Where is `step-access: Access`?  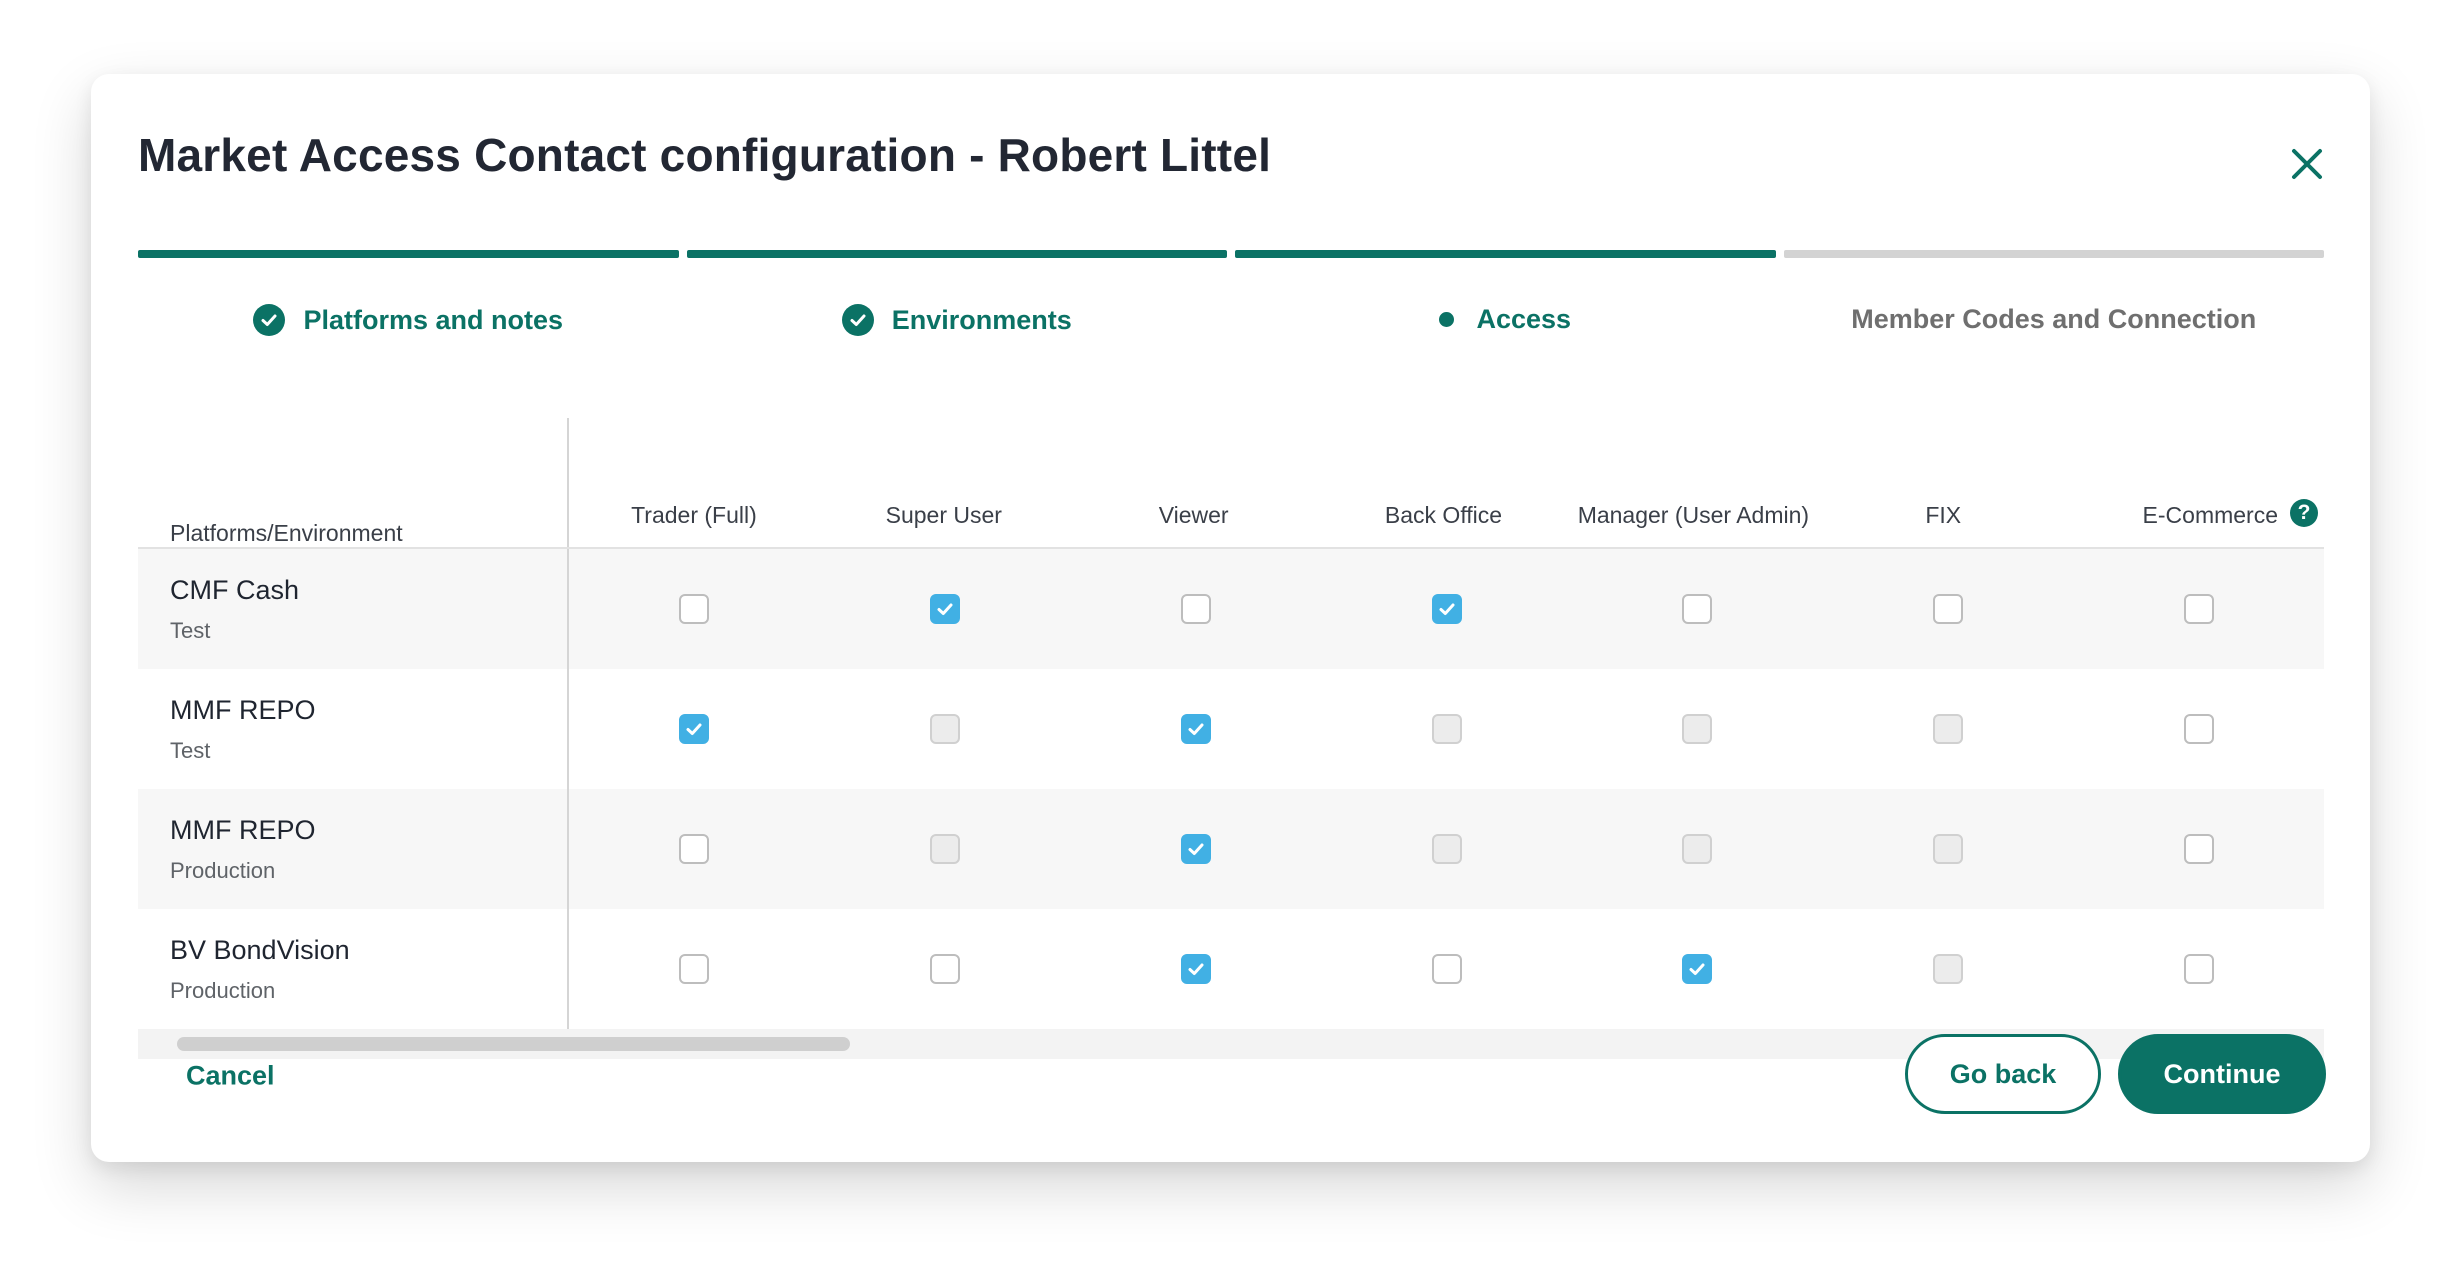
step-access: Access is located at coordinates (1505, 305).